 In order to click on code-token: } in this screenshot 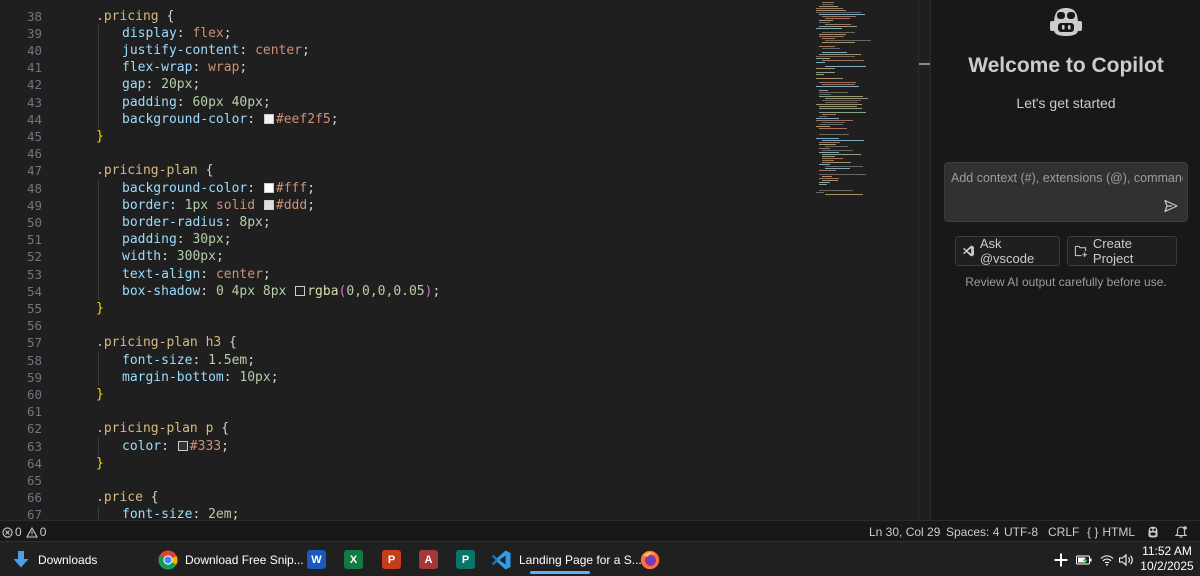, I will do `click(100, 136)`.